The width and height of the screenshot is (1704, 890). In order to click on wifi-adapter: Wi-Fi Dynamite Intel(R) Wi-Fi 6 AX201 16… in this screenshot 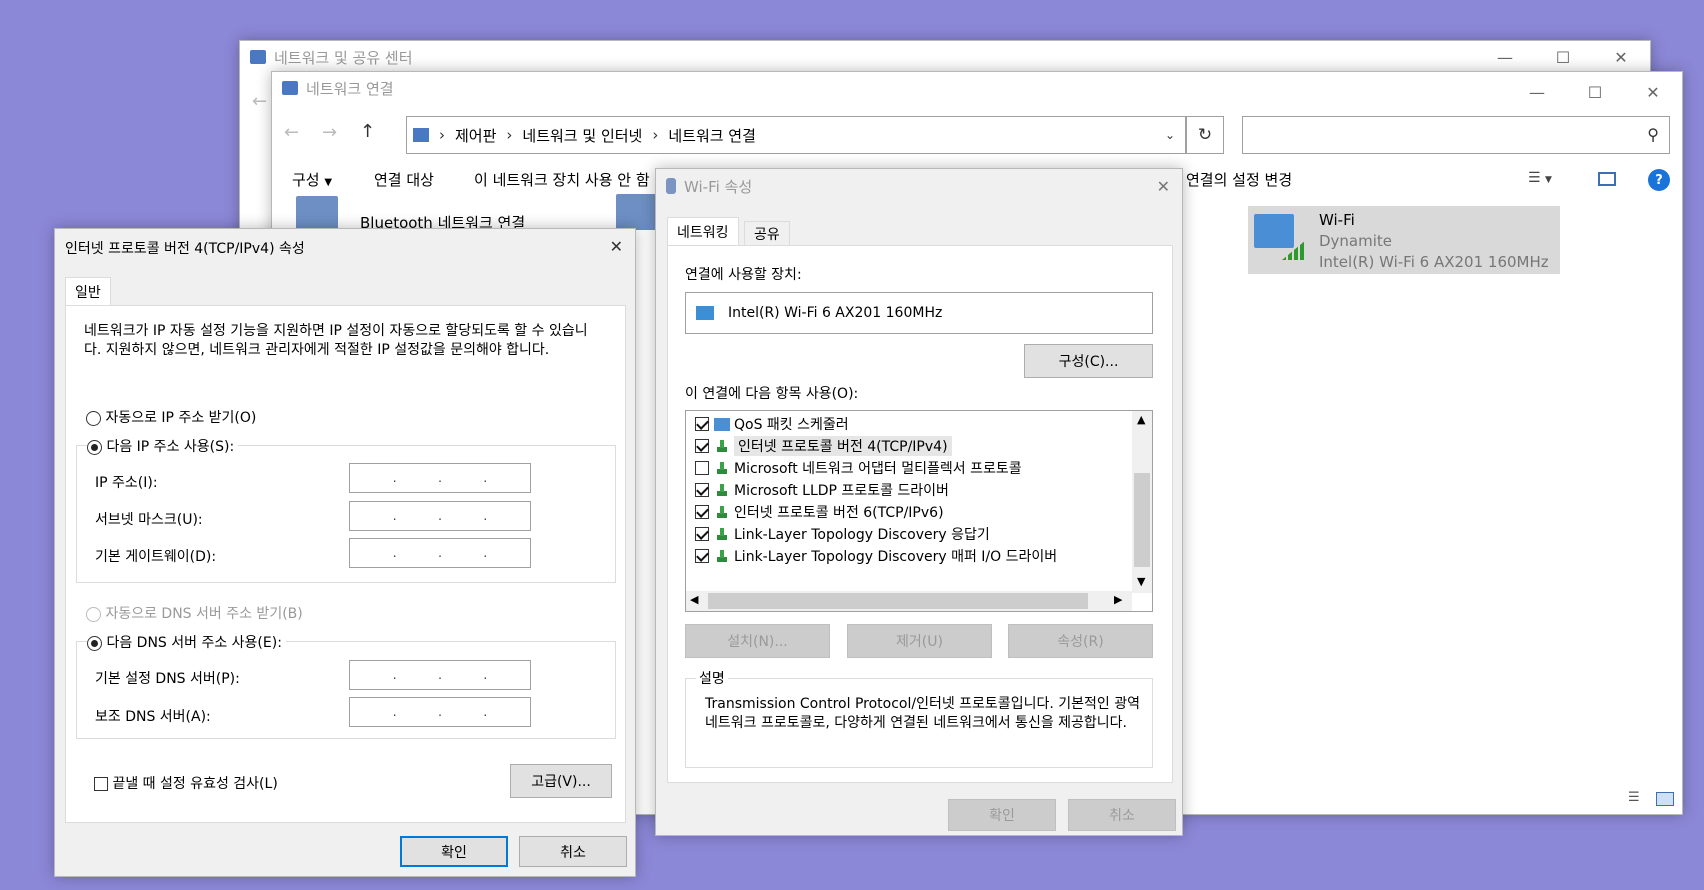, I will do `click(1404, 240)`.